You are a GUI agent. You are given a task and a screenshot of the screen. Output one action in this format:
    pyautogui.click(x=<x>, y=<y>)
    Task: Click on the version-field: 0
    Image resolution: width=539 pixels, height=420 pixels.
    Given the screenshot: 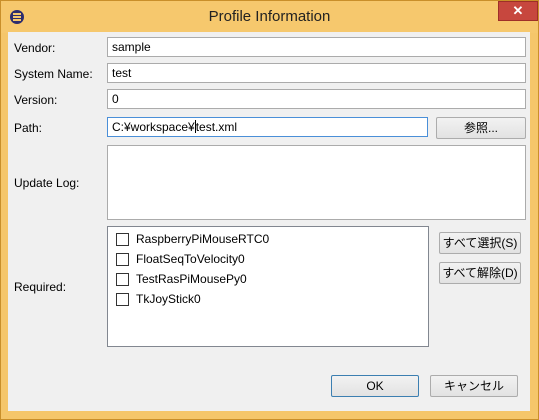 What is the action you would take?
    pyautogui.click(x=316, y=99)
    